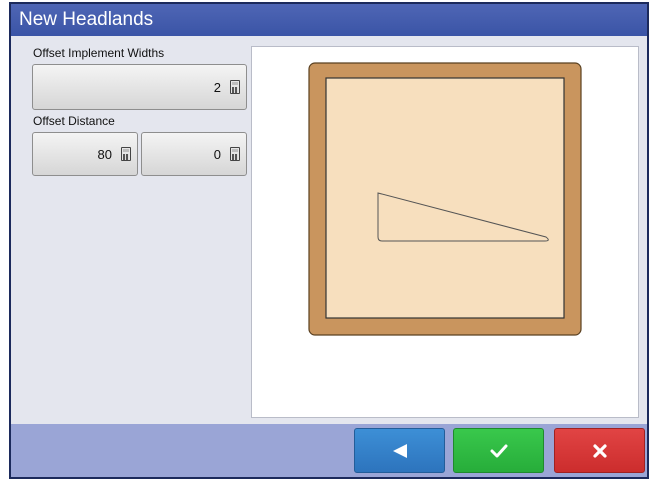  I want to click on accept-button, so click(498, 450).